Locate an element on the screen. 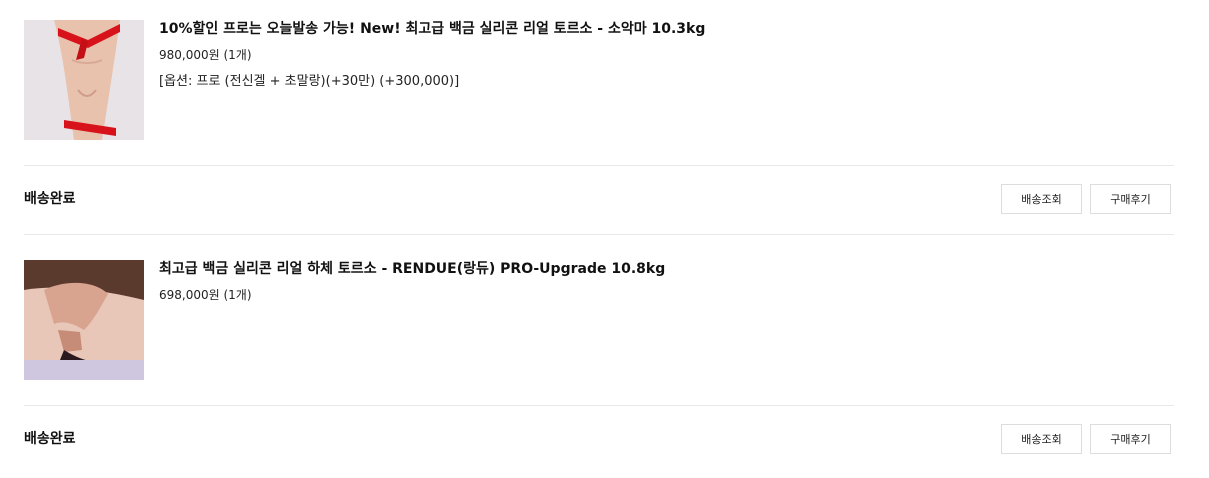 This screenshot has height=478, width=1209. divider is located at coordinates (599, 234).